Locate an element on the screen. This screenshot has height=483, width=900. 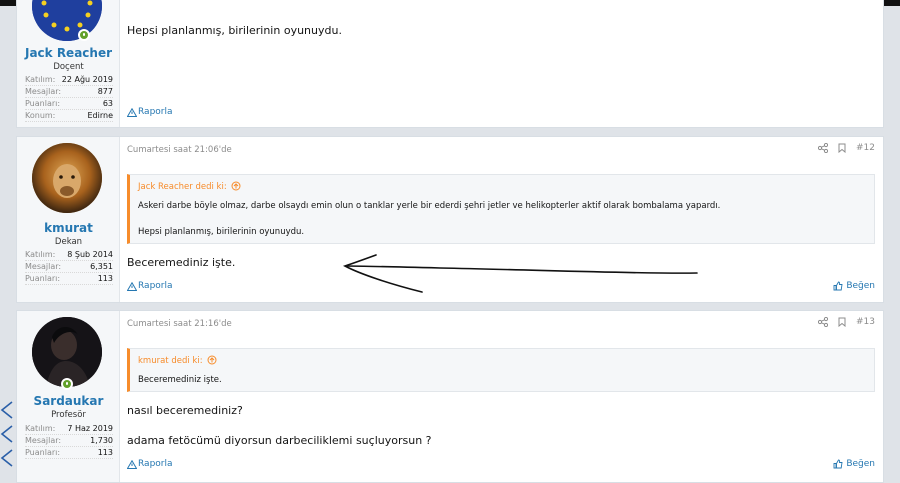
stat-value: 22 Ağu 2019 is located at coordinates (87, 79).